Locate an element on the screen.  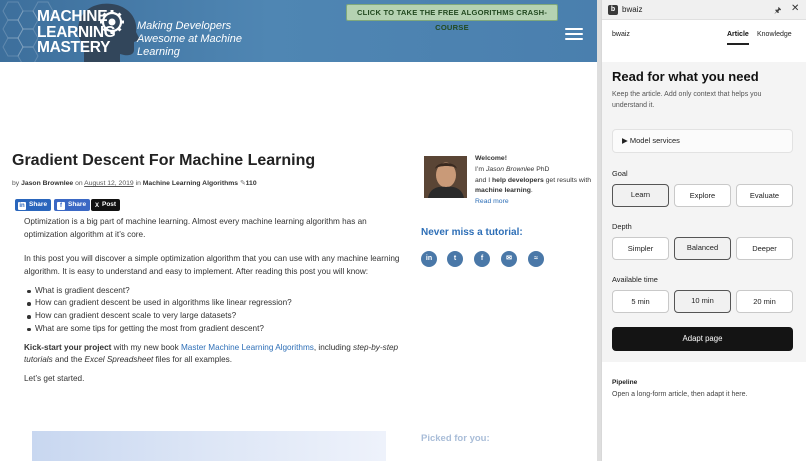
lets-get-started: Let’s get started. is located at coordinates (54, 379).